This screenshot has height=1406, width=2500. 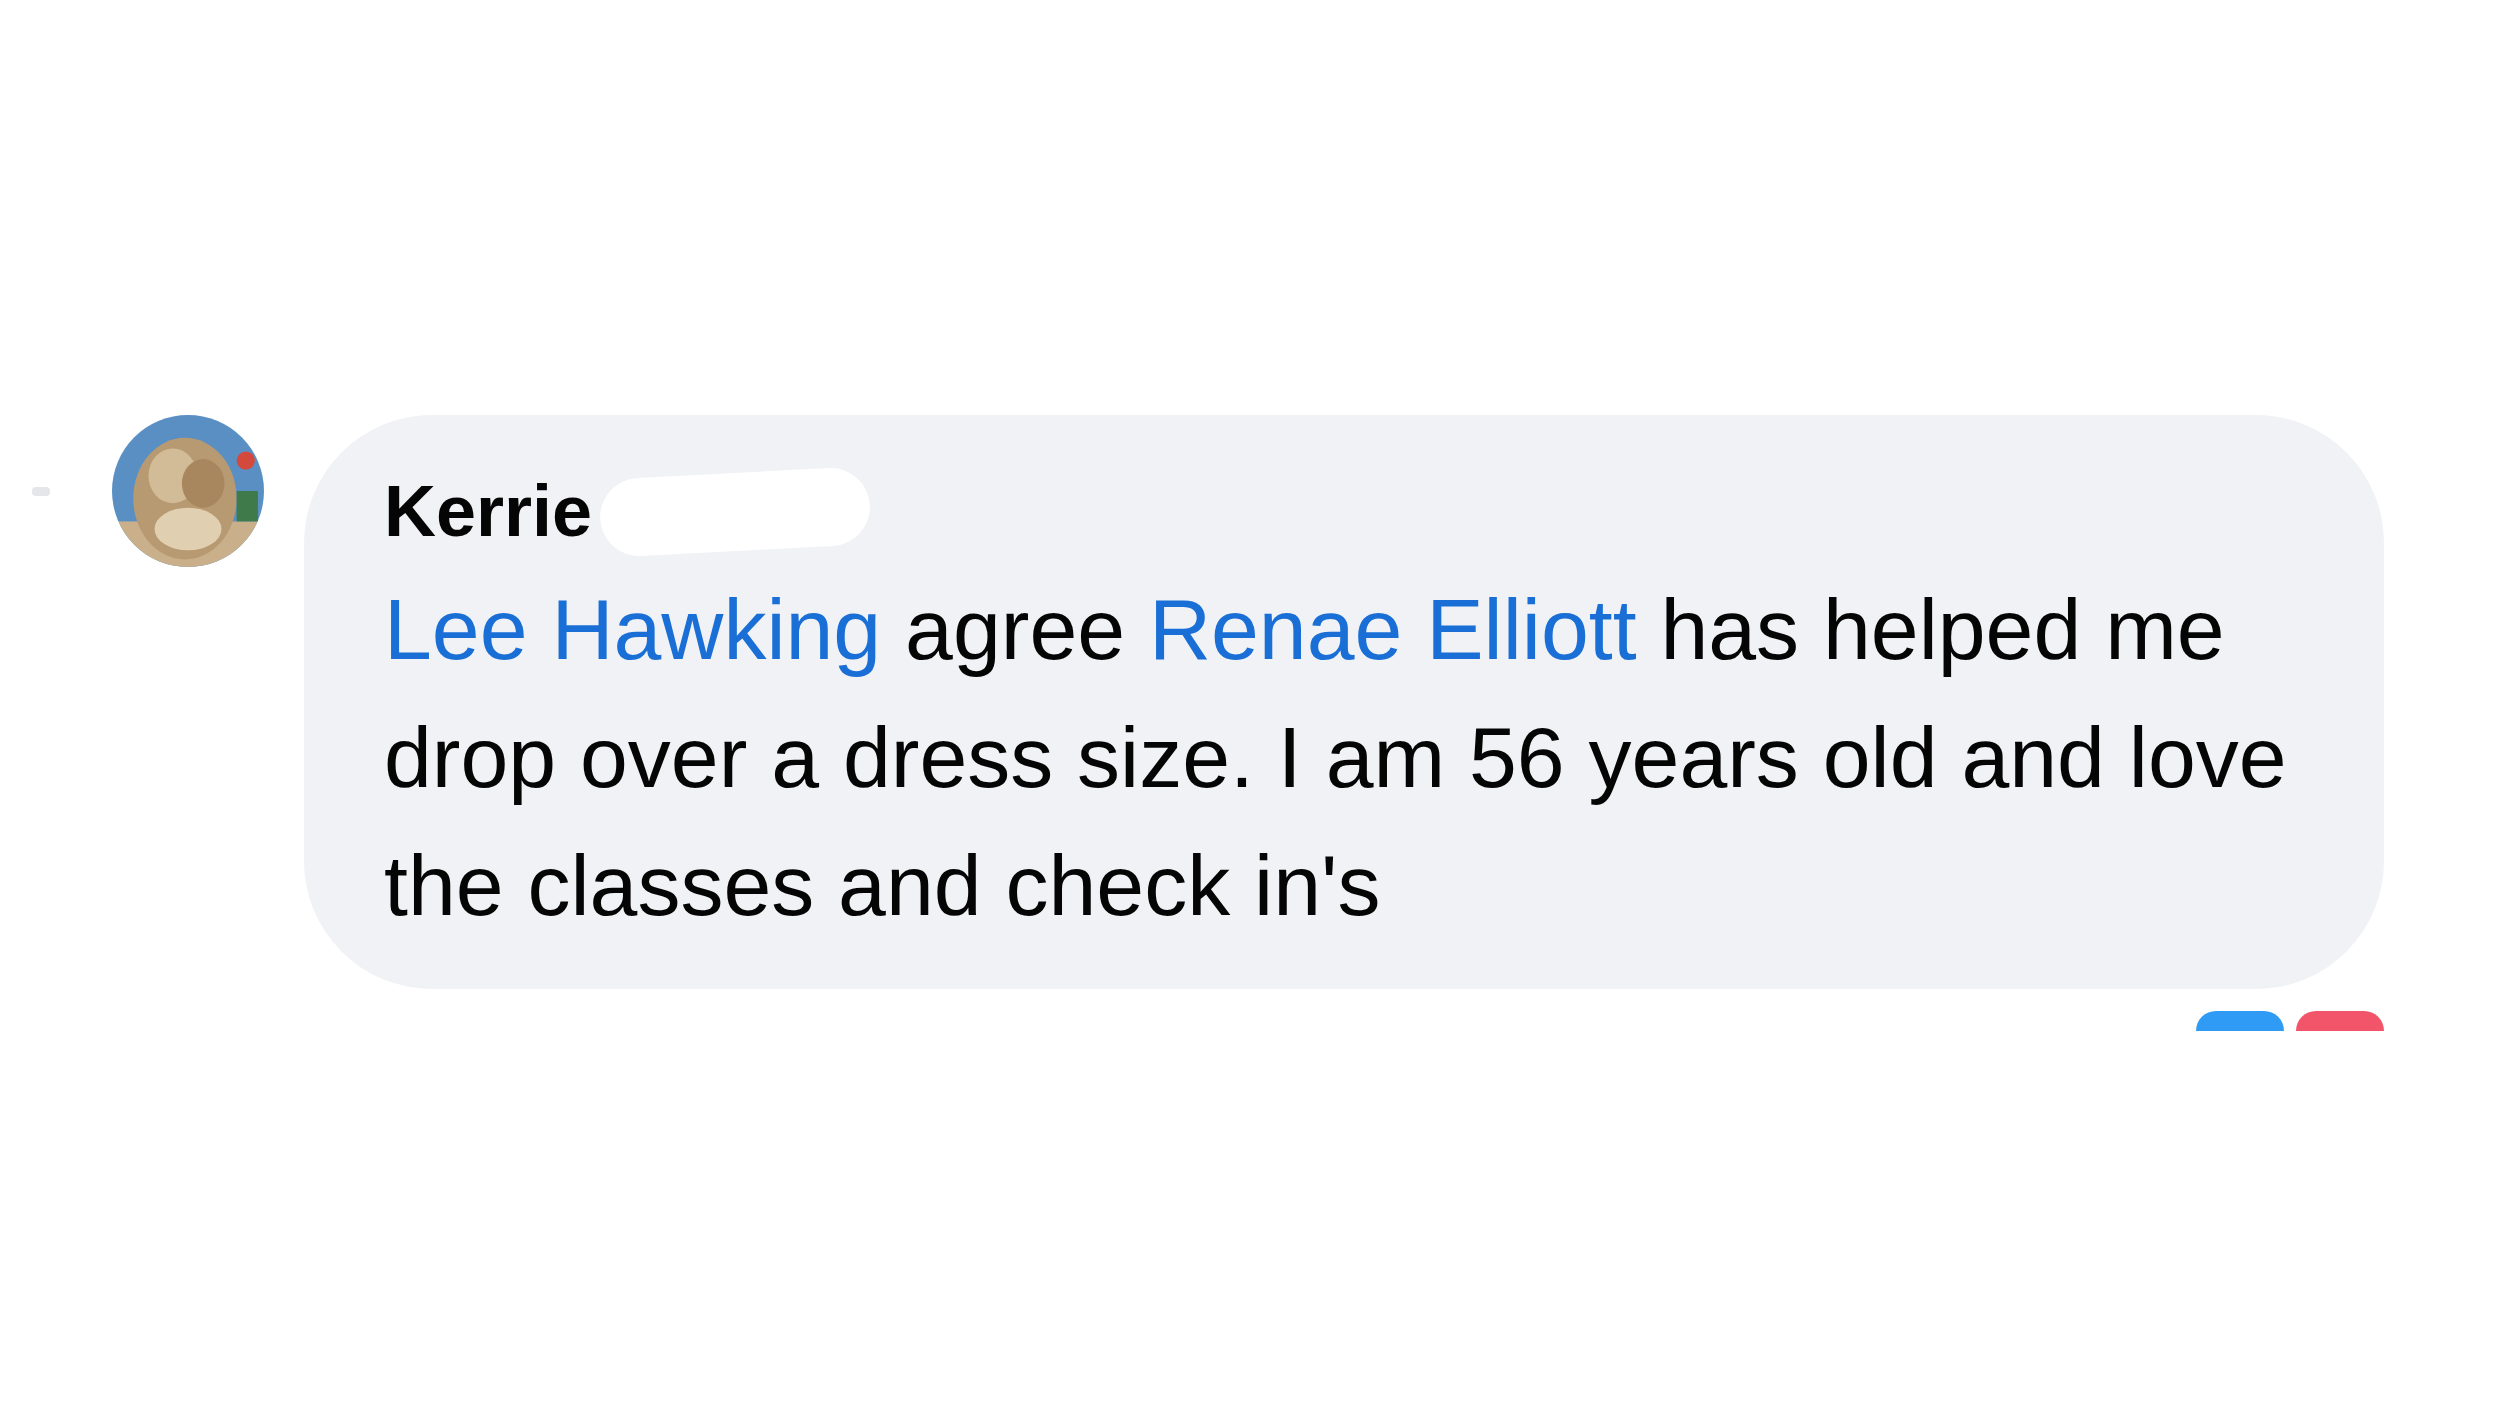 What do you see at coordinates (1392, 628) in the screenshot?
I see `mention-link: Renae Elliott` at bounding box center [1392, 628].